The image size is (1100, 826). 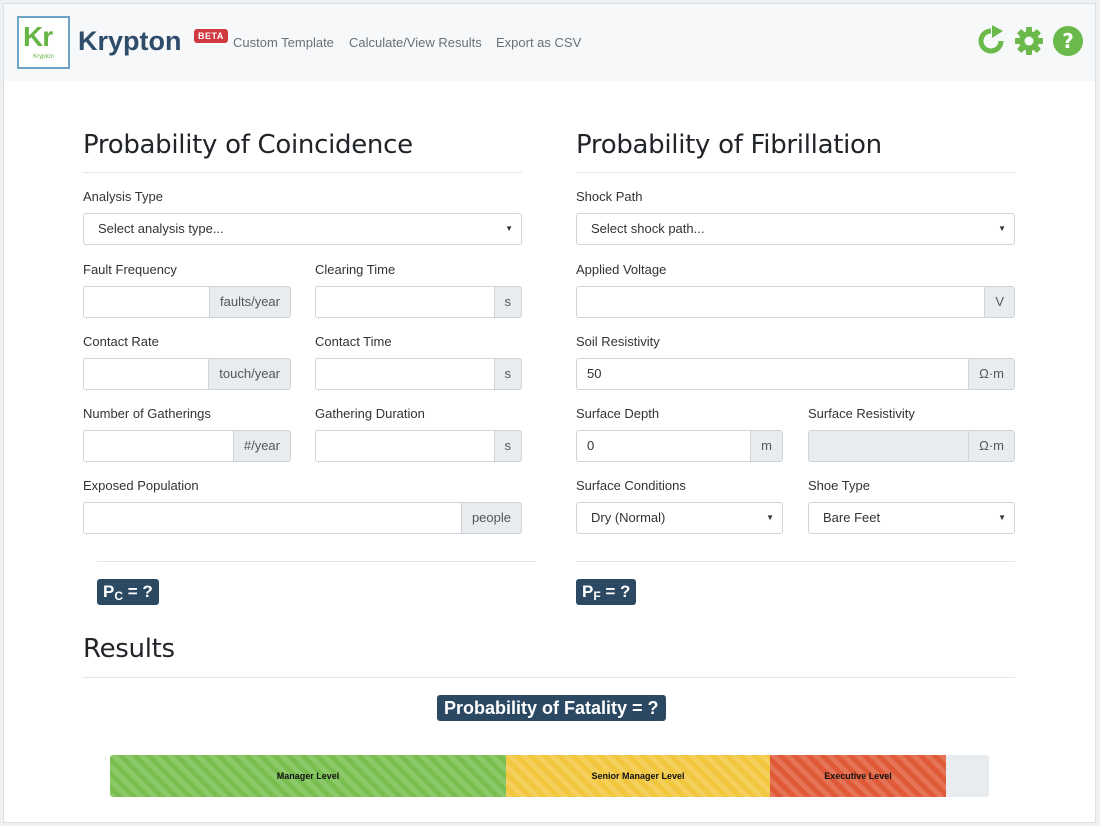 I want to click on coincidence-title: Probability of Coincidence, so click(x=248, y=145).